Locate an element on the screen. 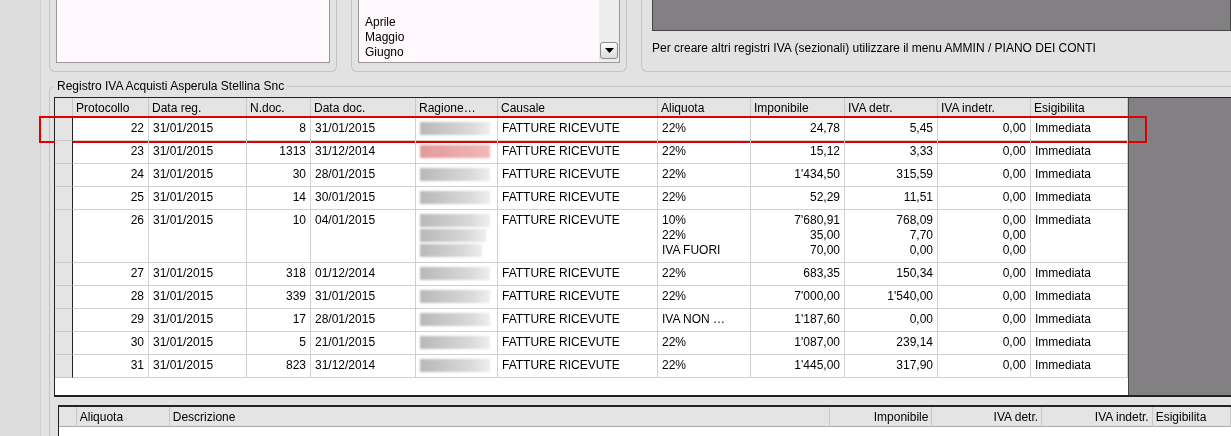  table-cell: 14 is located at coordinates (279, 198).